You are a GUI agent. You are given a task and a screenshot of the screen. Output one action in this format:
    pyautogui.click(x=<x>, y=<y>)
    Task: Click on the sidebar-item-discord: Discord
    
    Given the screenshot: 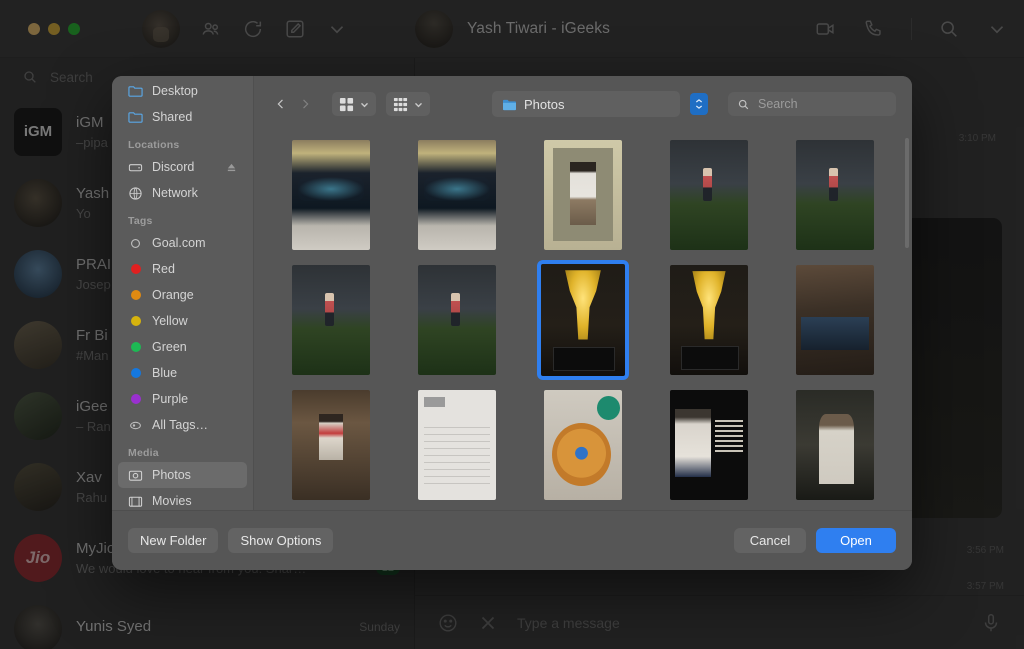 What is the action you would take?
    pyautogui.click(x=182, y=167)
    